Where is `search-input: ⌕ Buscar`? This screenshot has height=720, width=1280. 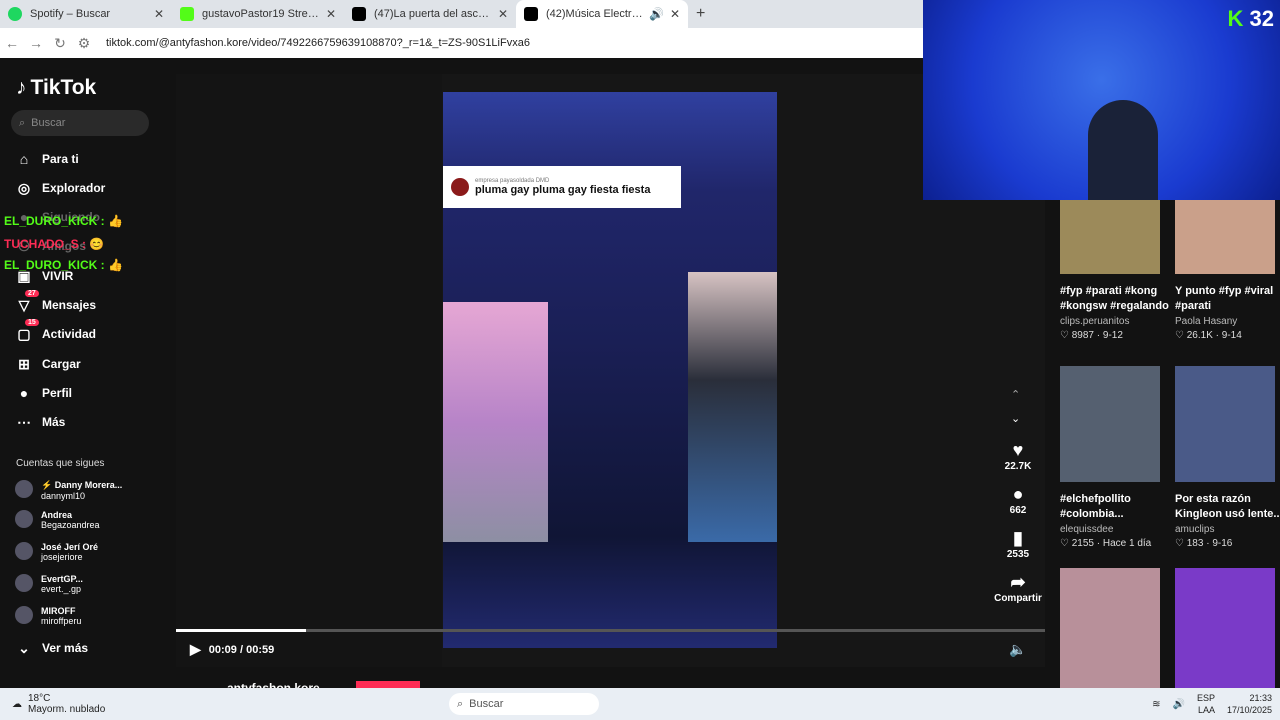 search-input: ⌕ Buscar is located at coordinates (80, 123).